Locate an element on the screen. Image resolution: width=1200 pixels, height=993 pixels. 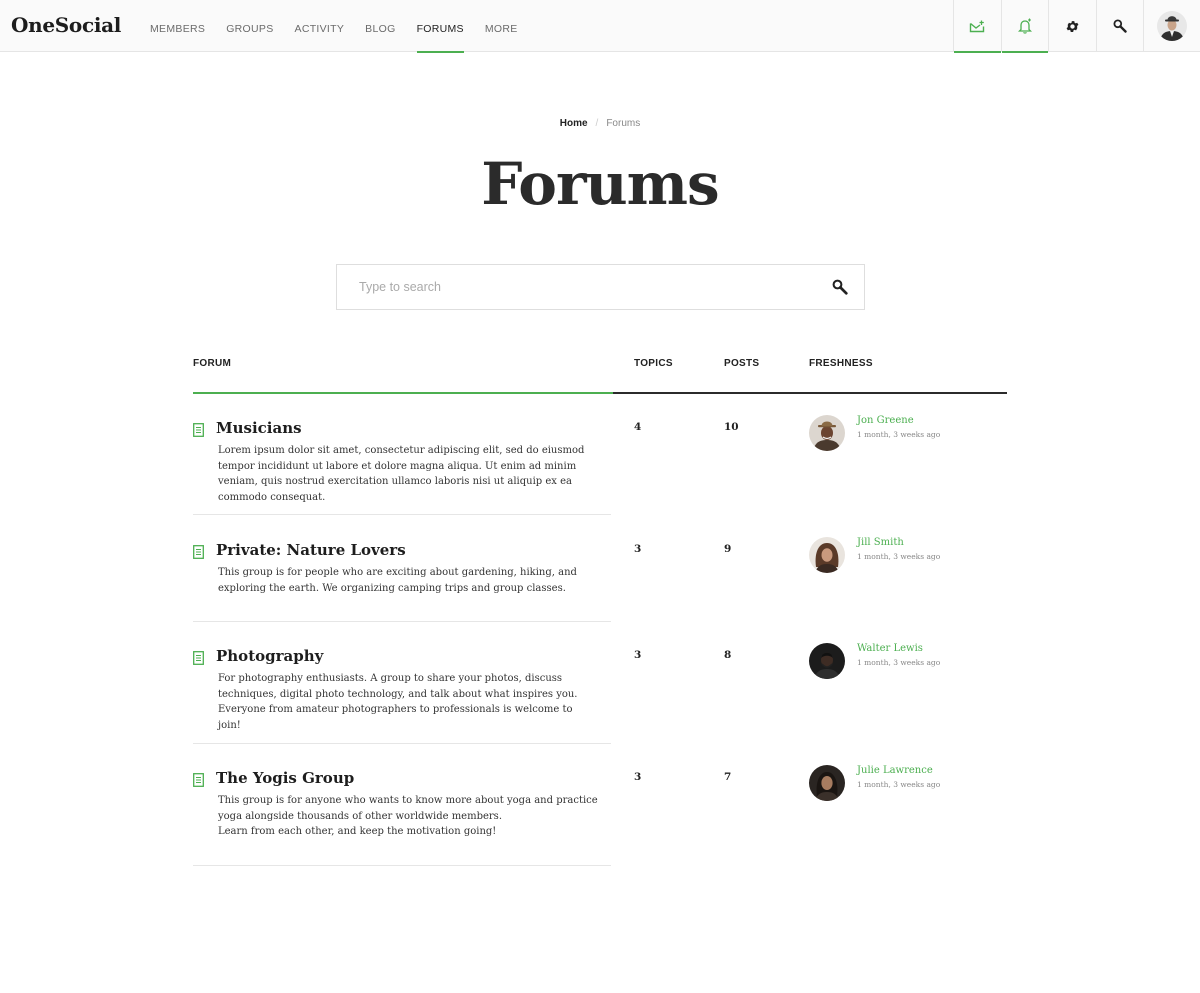
column-header-freshness: FRESHNESS is located at coordinates (841, 363).